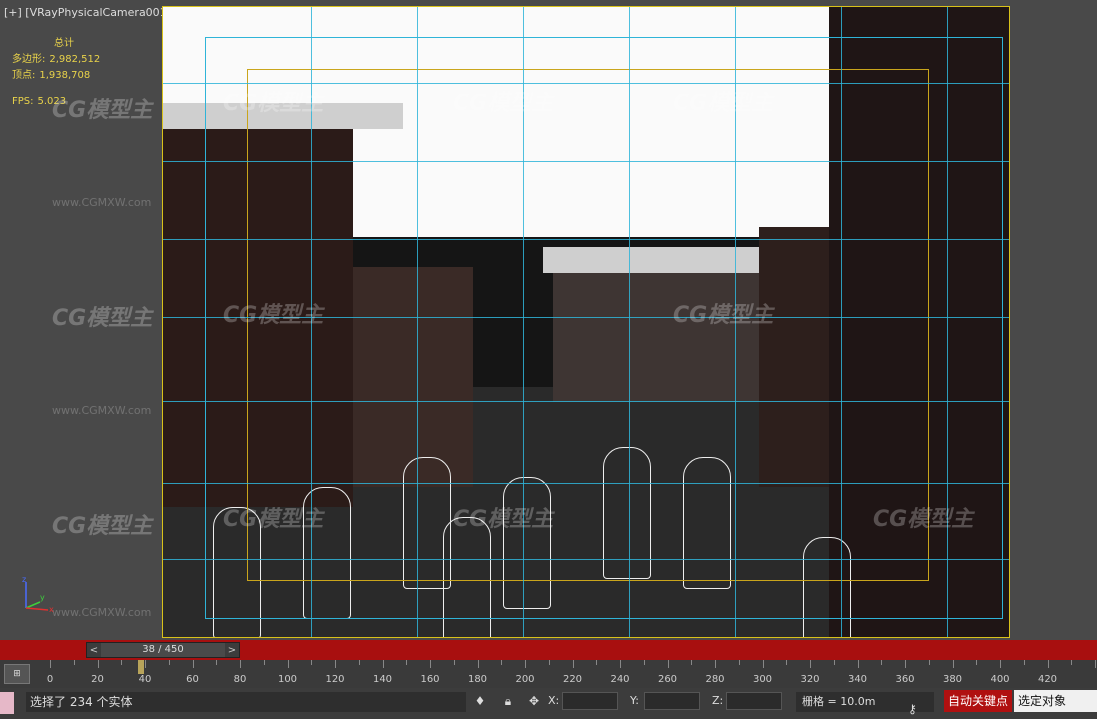 This screenshot has width=1097, height=719. I want to click on trackbar-tick-label: 320, so click(810, 679).